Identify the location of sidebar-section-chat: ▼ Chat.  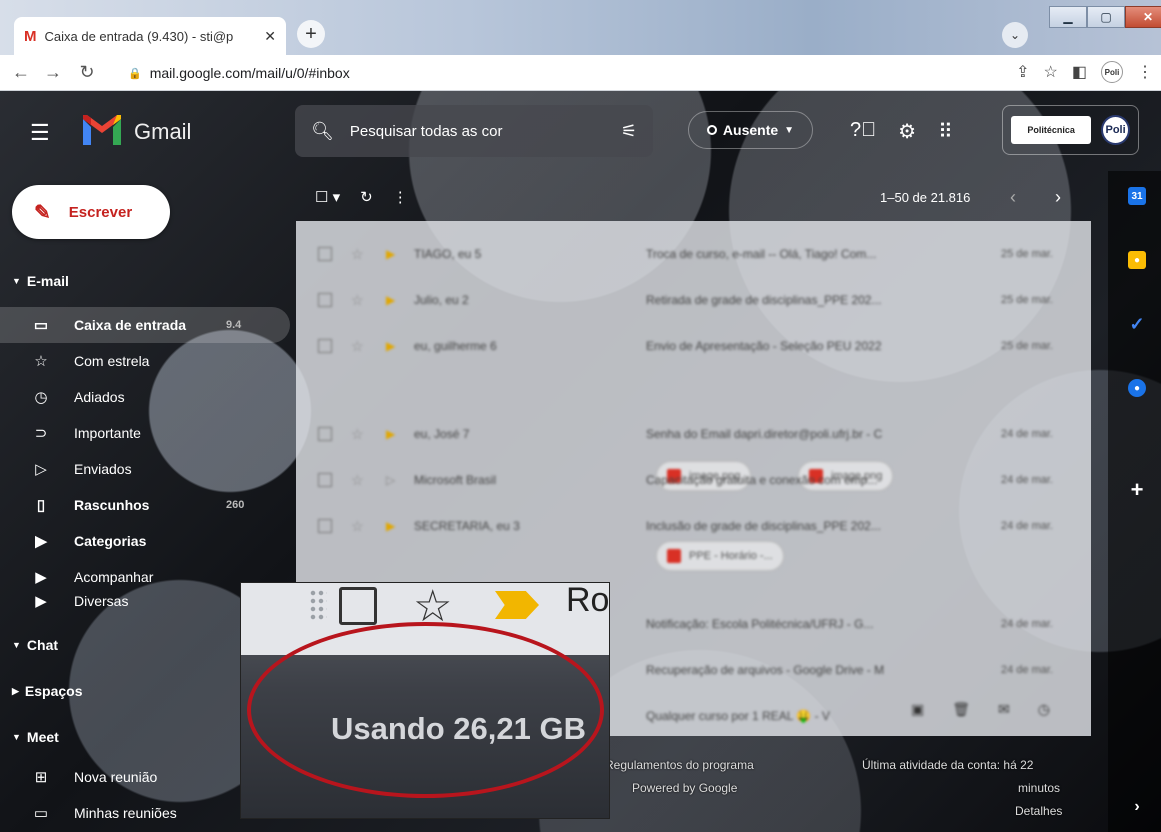
(29, 645).